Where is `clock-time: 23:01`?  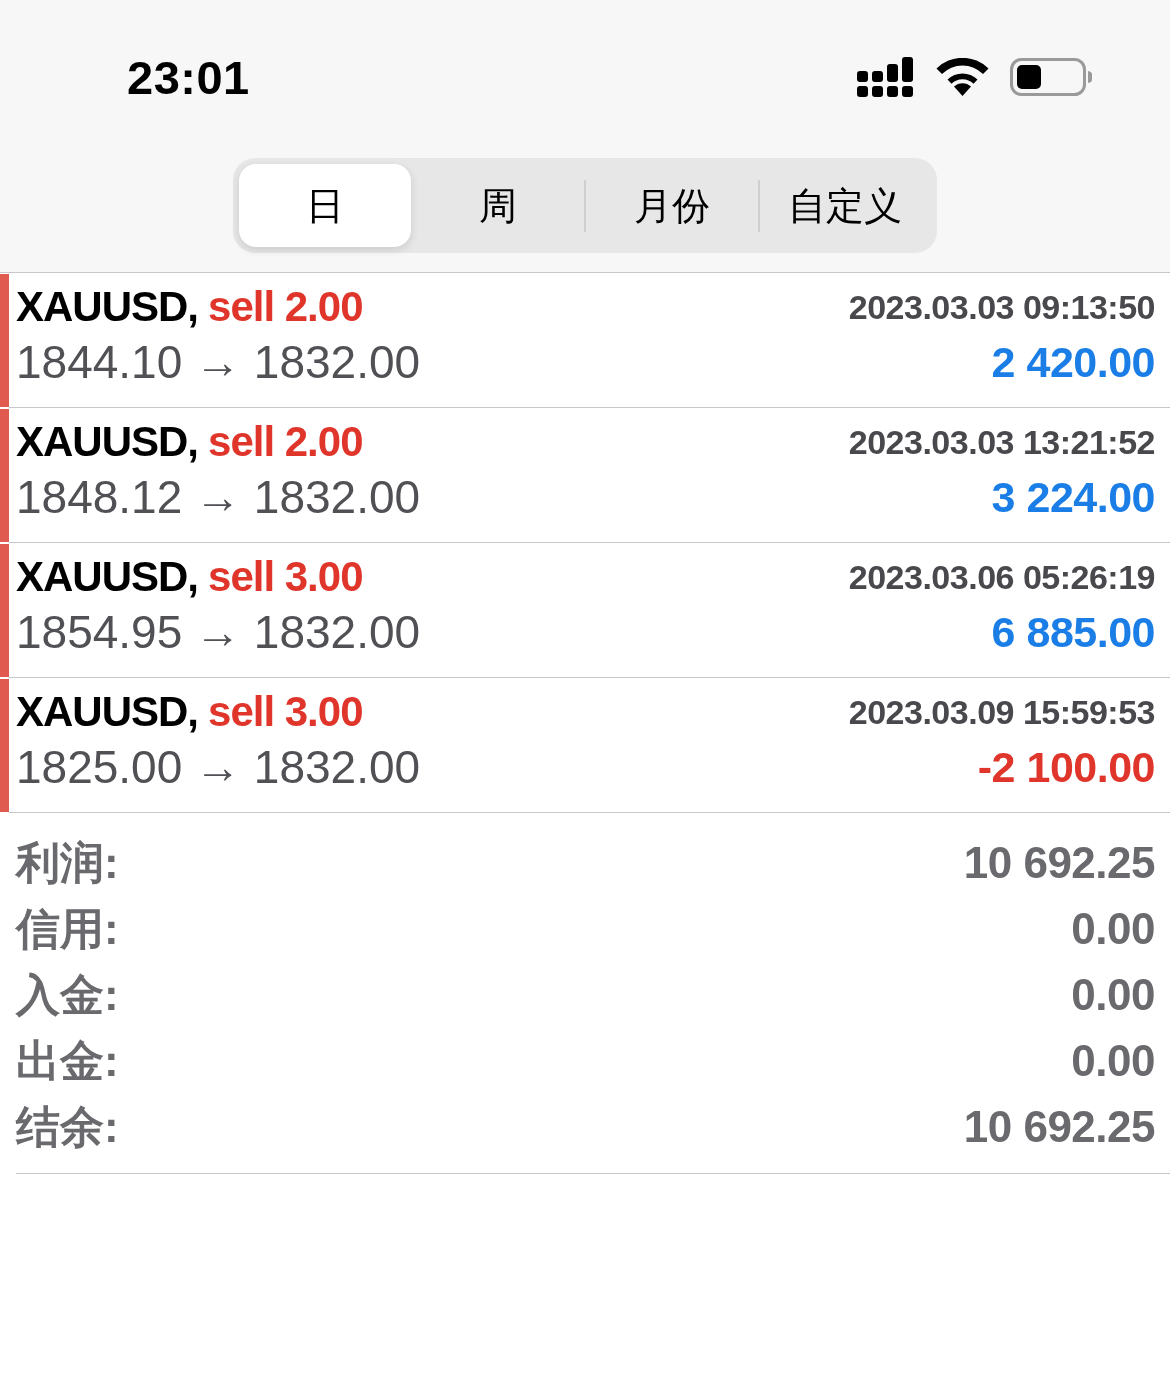
clock-time: 23:01 is located at coordinates (188, 77).